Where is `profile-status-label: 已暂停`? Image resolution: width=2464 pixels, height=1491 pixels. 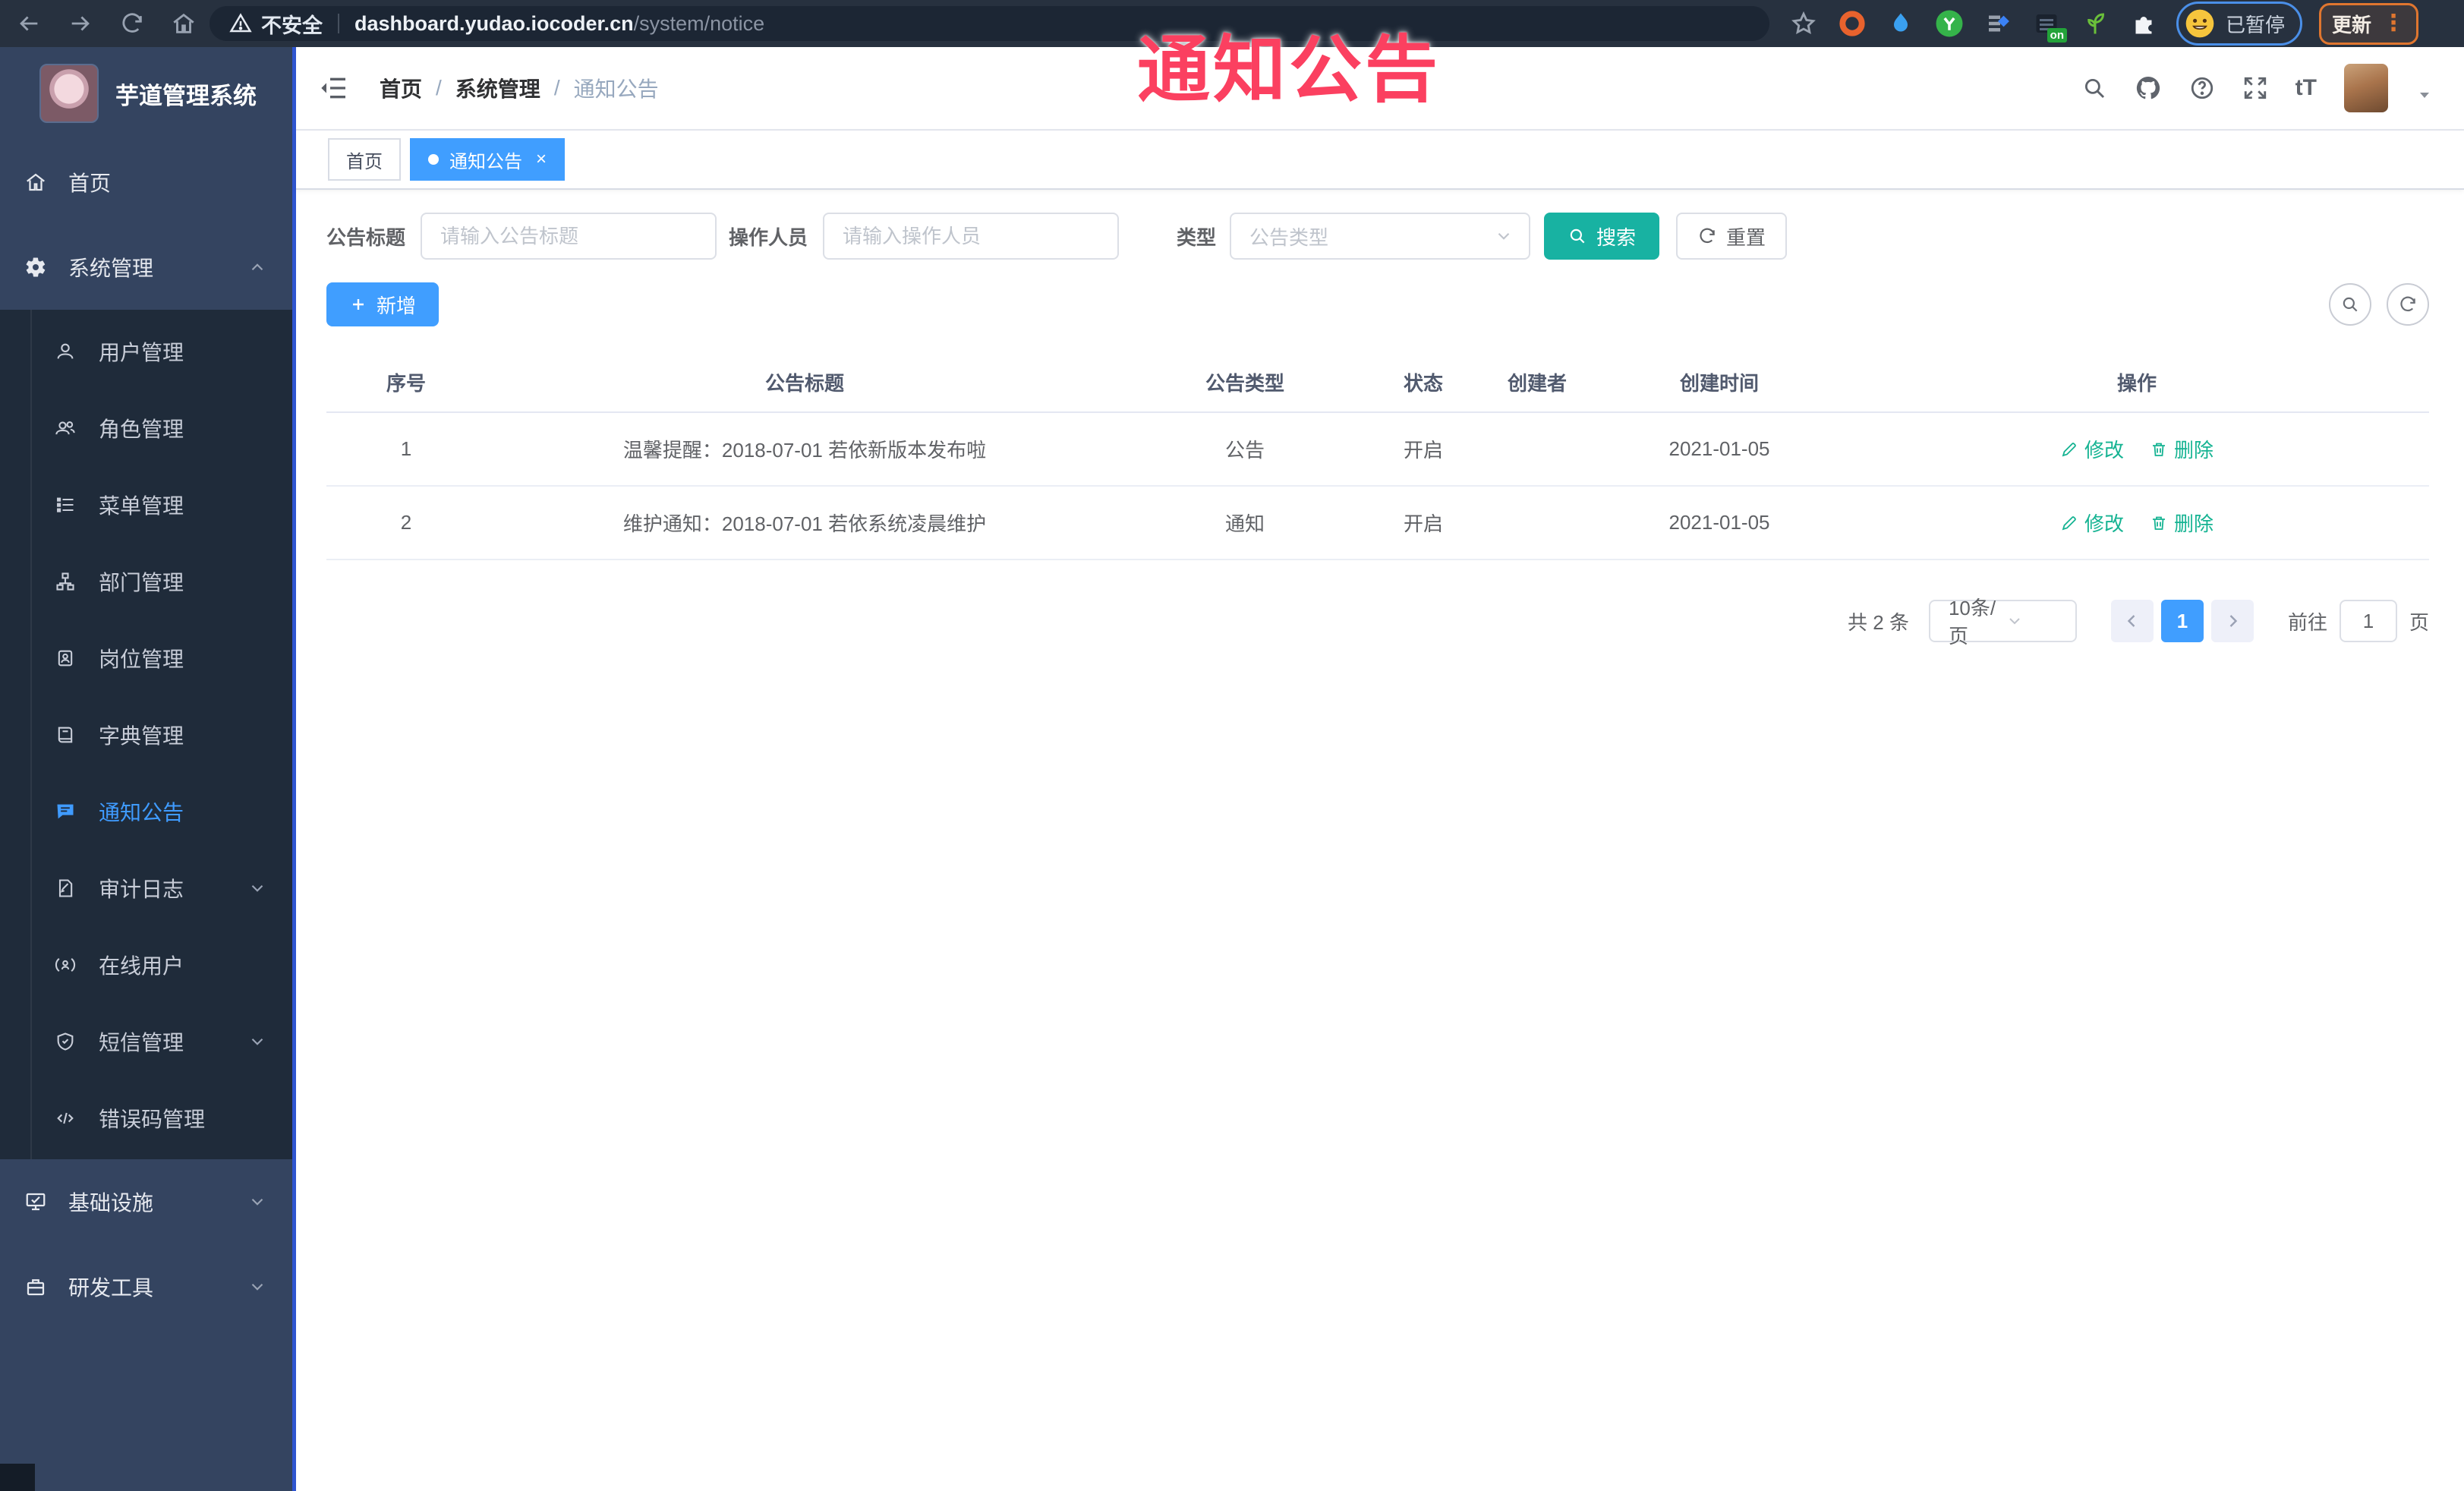 profile-status-label: 已暂停 is located at coordinates (2256, 24).